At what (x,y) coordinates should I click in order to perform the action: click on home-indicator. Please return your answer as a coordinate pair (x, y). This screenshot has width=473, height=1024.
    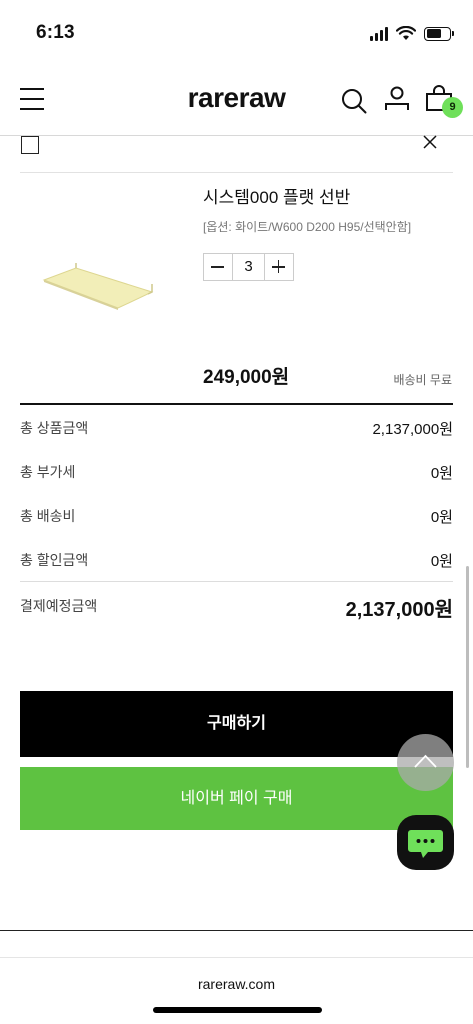
    Looking at the image, I should click on (237, 1010).